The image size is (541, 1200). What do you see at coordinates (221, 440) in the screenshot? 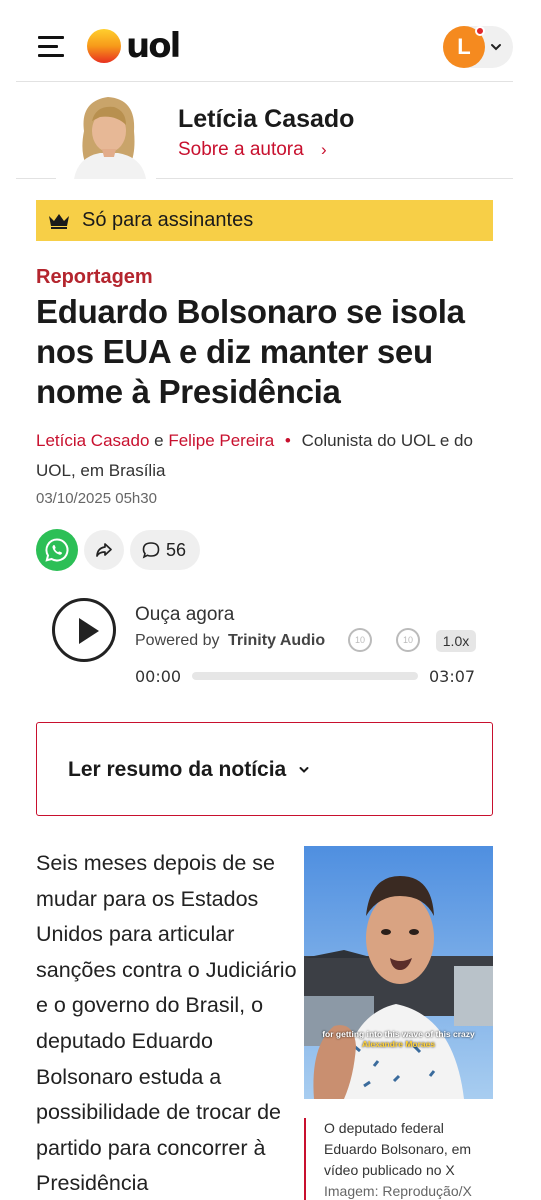
I see `byline-author-2: Felipe Pereira` at bounding box center [221, 440].